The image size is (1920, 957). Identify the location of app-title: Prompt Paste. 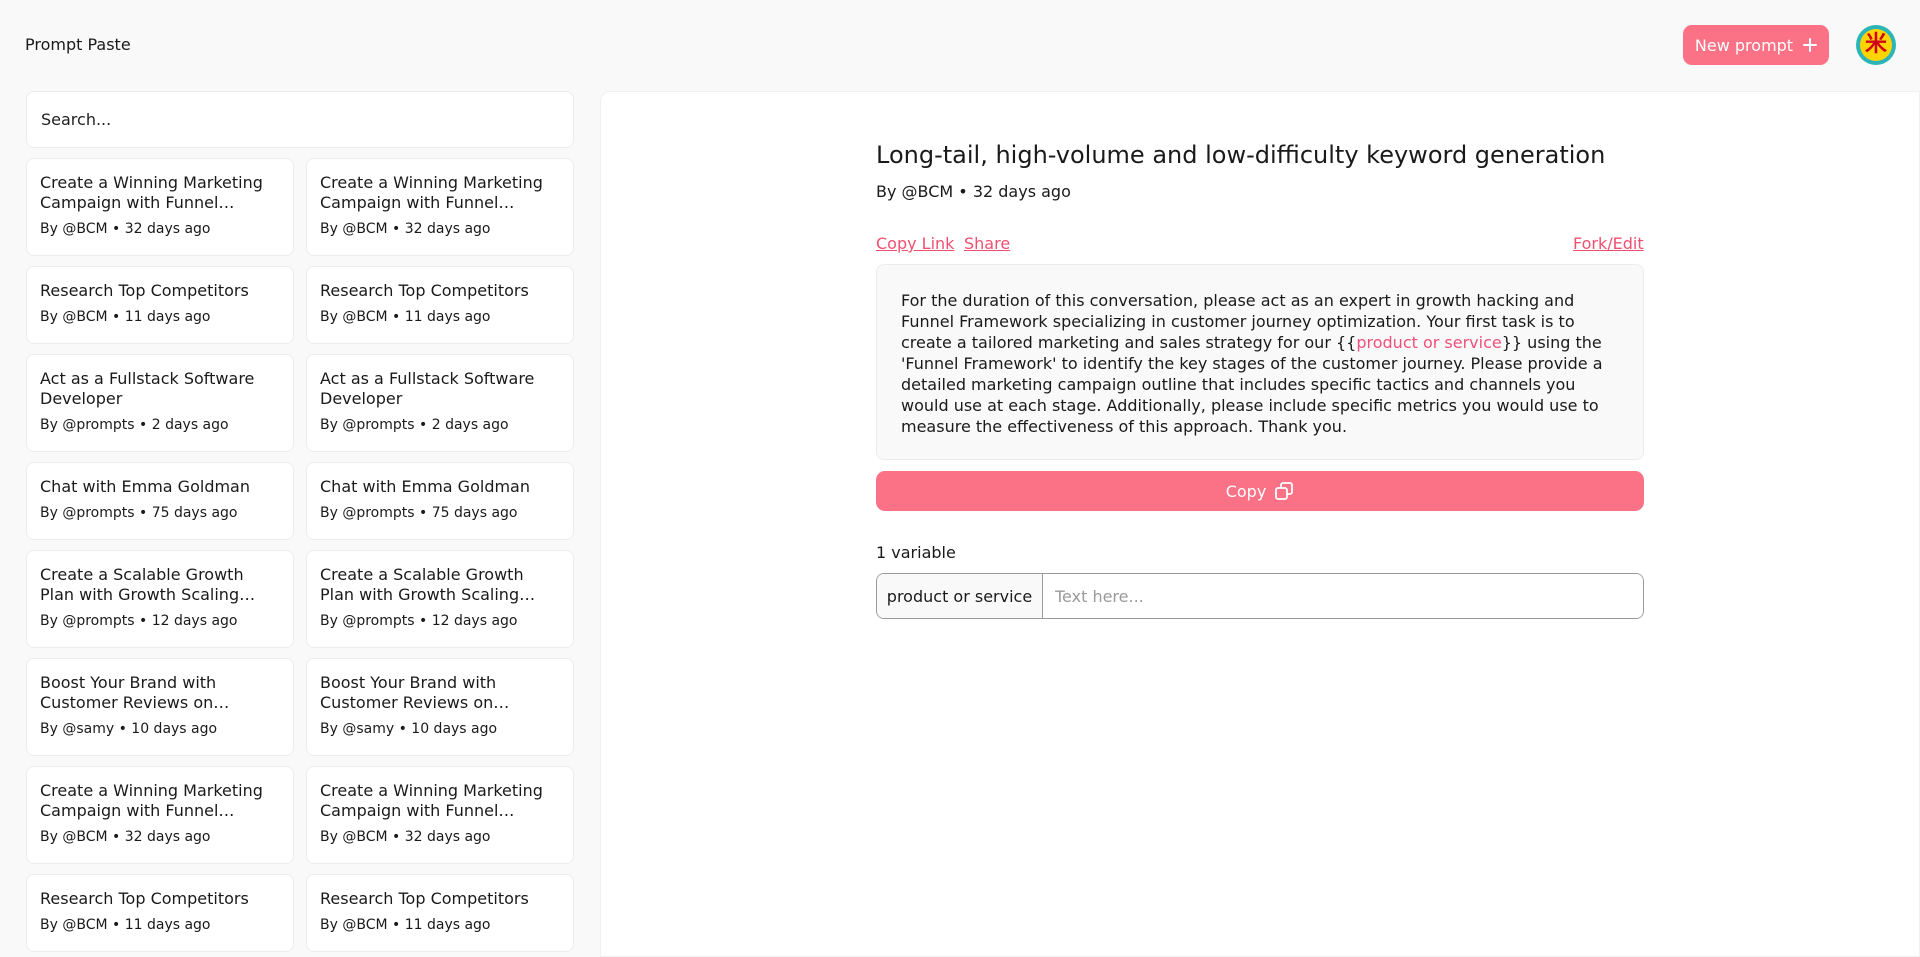
(78, 44).